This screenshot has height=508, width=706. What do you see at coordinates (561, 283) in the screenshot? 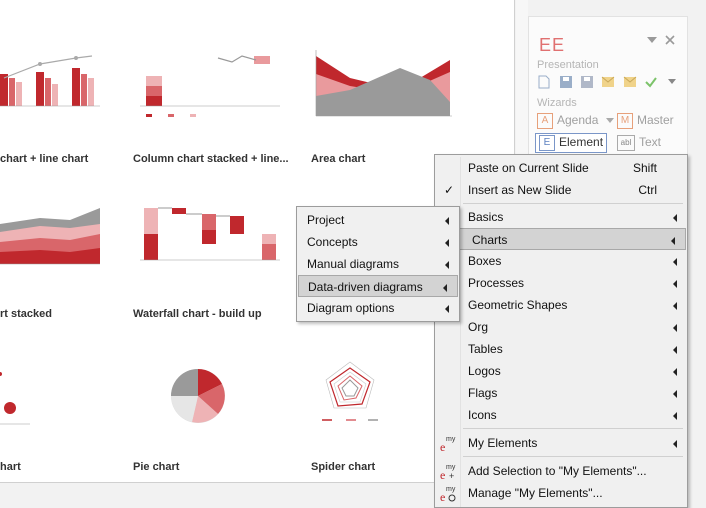
I see `menu-item-processes: Processes` at bounding box center [561, 283].